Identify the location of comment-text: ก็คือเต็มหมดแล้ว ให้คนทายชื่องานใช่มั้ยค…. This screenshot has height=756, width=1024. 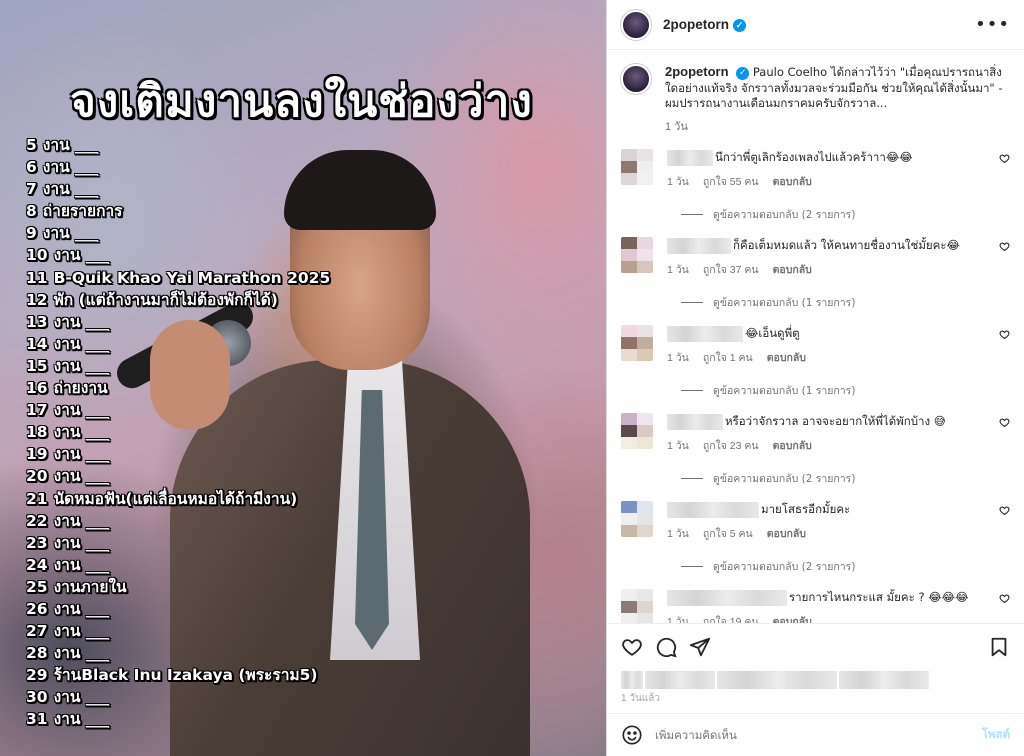
(846, 245).